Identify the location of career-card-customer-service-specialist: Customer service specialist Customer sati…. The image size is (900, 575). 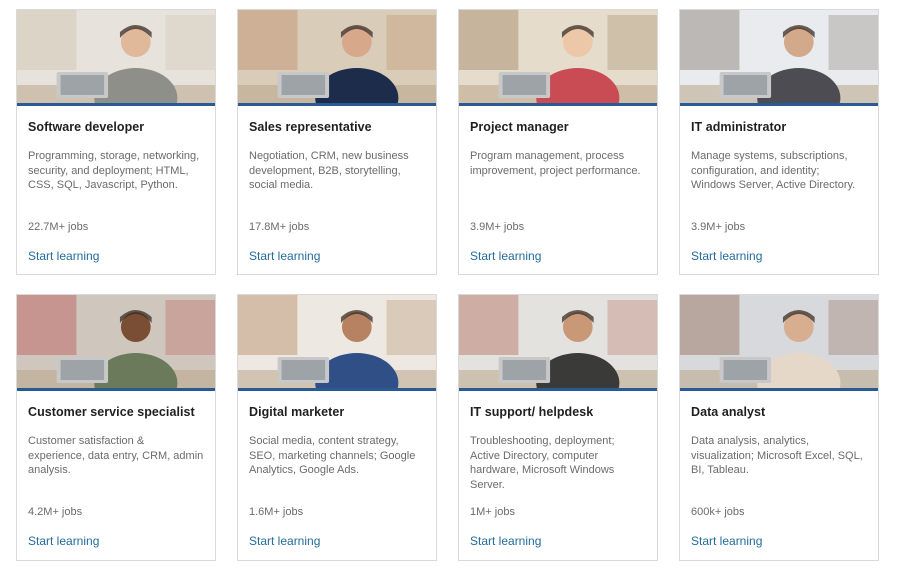
(116, 427).